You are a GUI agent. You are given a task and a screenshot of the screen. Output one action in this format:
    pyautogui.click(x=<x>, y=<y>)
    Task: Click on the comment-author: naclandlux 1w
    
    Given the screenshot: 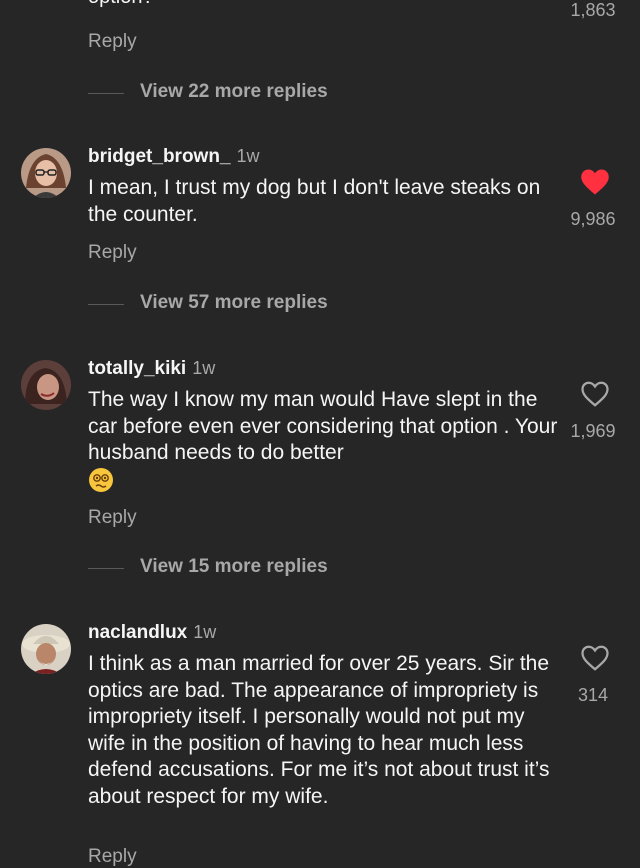 What is the action you would take?
    pyautogui.click(x=152, y=633)
    